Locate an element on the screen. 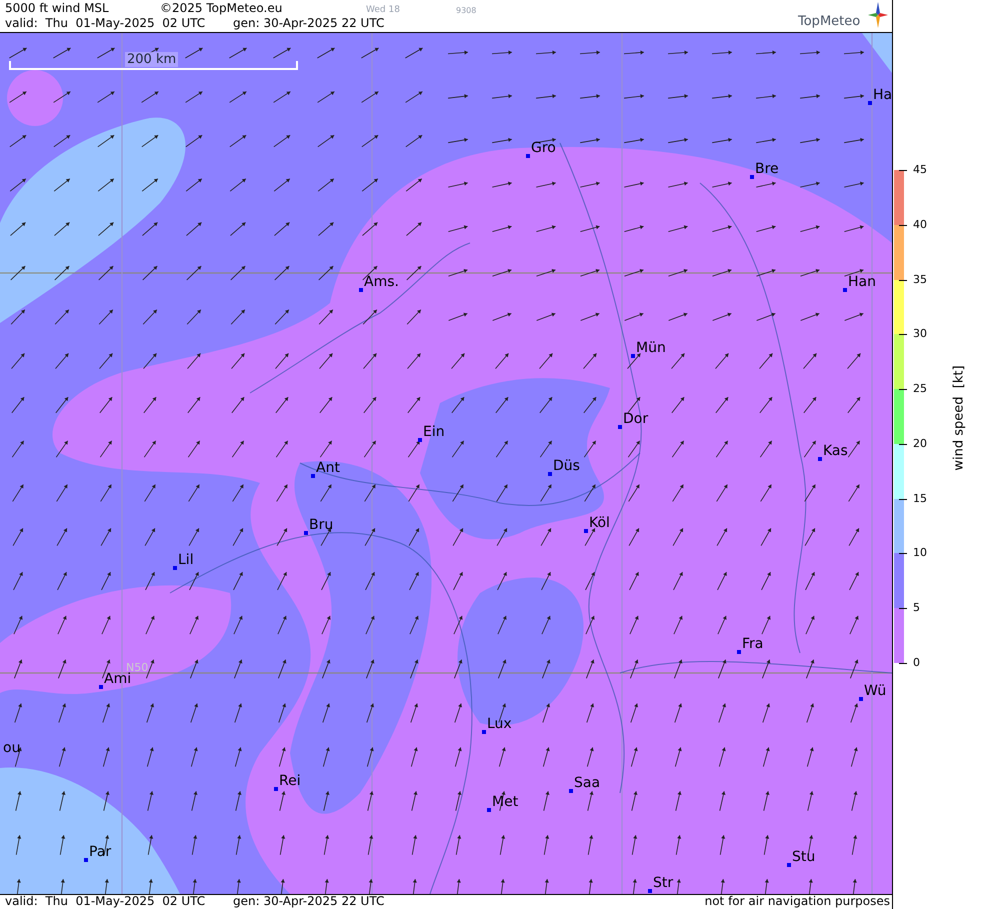  city-label: Lil is located at coordinates (186, 560).